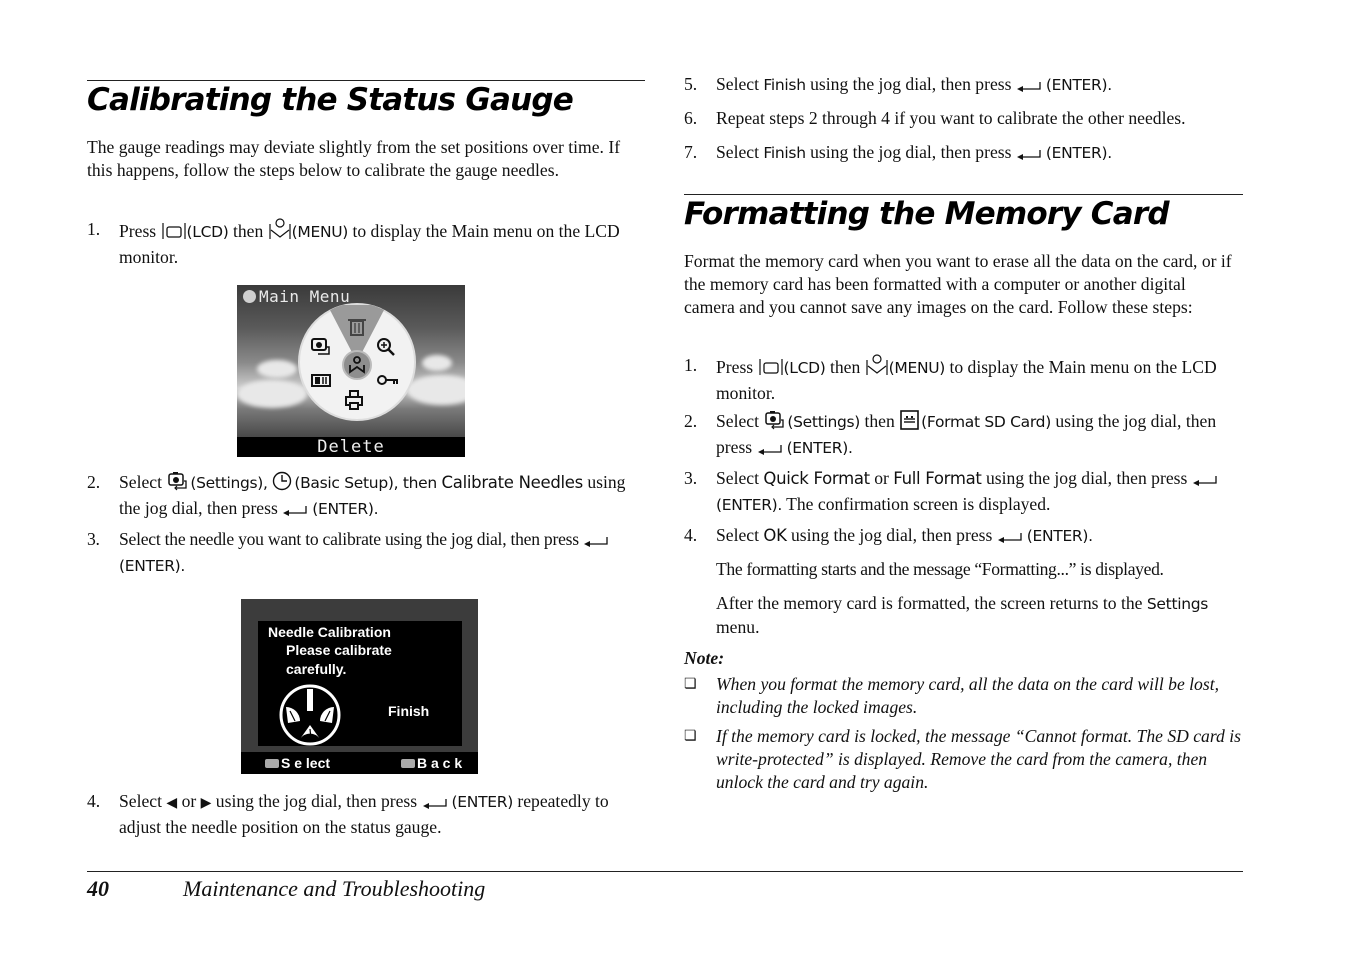 The height and width of the screenshot is (954, 1349). What do you see at coordinates (512, 482) in the screenshot?
I see `ui-label: Calibrate Needles` at bounding box center [512, 482].